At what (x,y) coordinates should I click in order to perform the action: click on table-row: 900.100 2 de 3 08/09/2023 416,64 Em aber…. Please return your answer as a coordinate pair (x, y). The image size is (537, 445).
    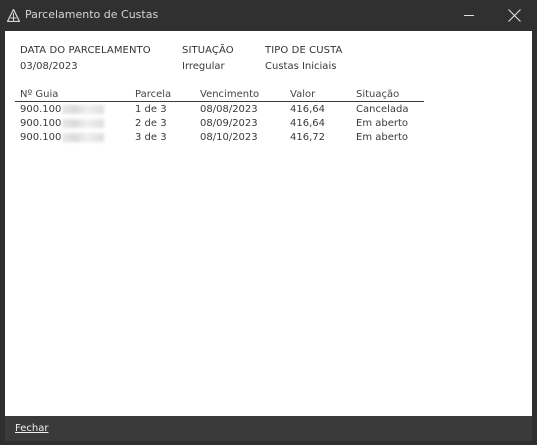
    Looking at the image, I should click on (268, 125).